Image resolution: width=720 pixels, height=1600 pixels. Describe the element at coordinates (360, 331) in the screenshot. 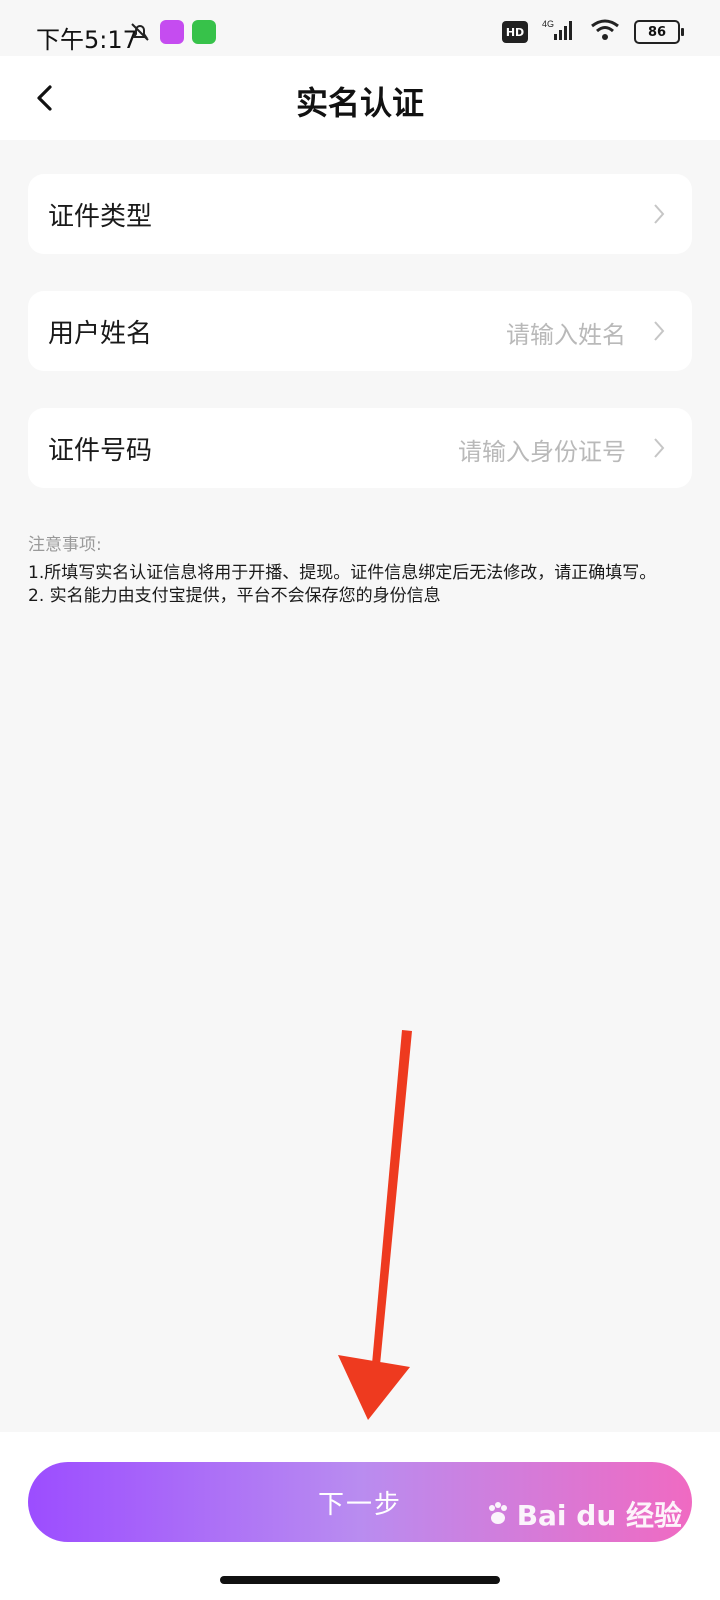

I see `user-name-row: 用户姓名 请输入姓名` at that location.